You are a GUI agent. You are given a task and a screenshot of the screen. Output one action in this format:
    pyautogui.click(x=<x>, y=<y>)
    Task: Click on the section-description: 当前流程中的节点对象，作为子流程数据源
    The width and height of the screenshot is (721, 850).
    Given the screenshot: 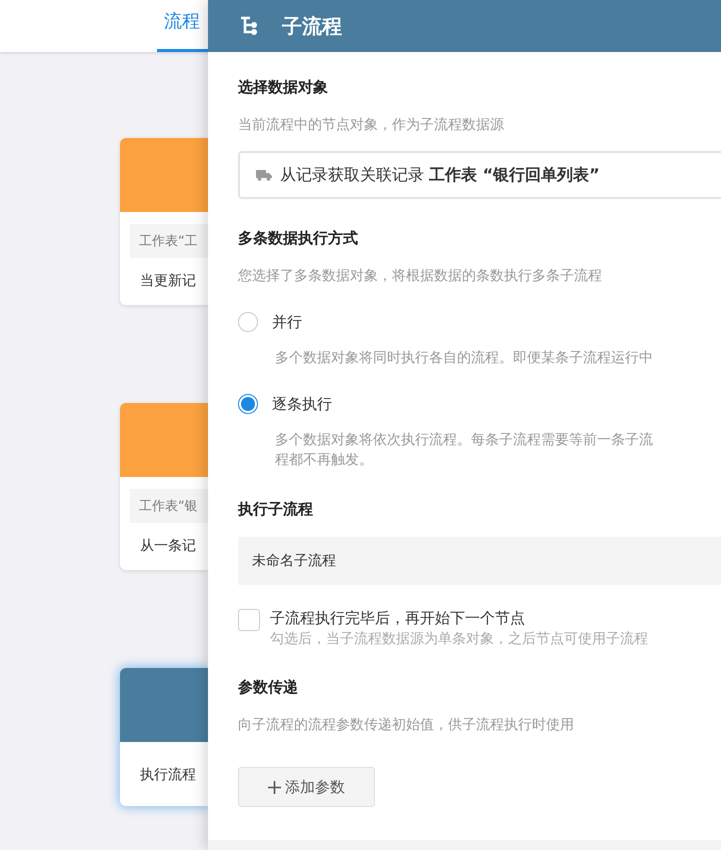 What is the action you would take?
    pyautogui.click(x=371, y=125)
    